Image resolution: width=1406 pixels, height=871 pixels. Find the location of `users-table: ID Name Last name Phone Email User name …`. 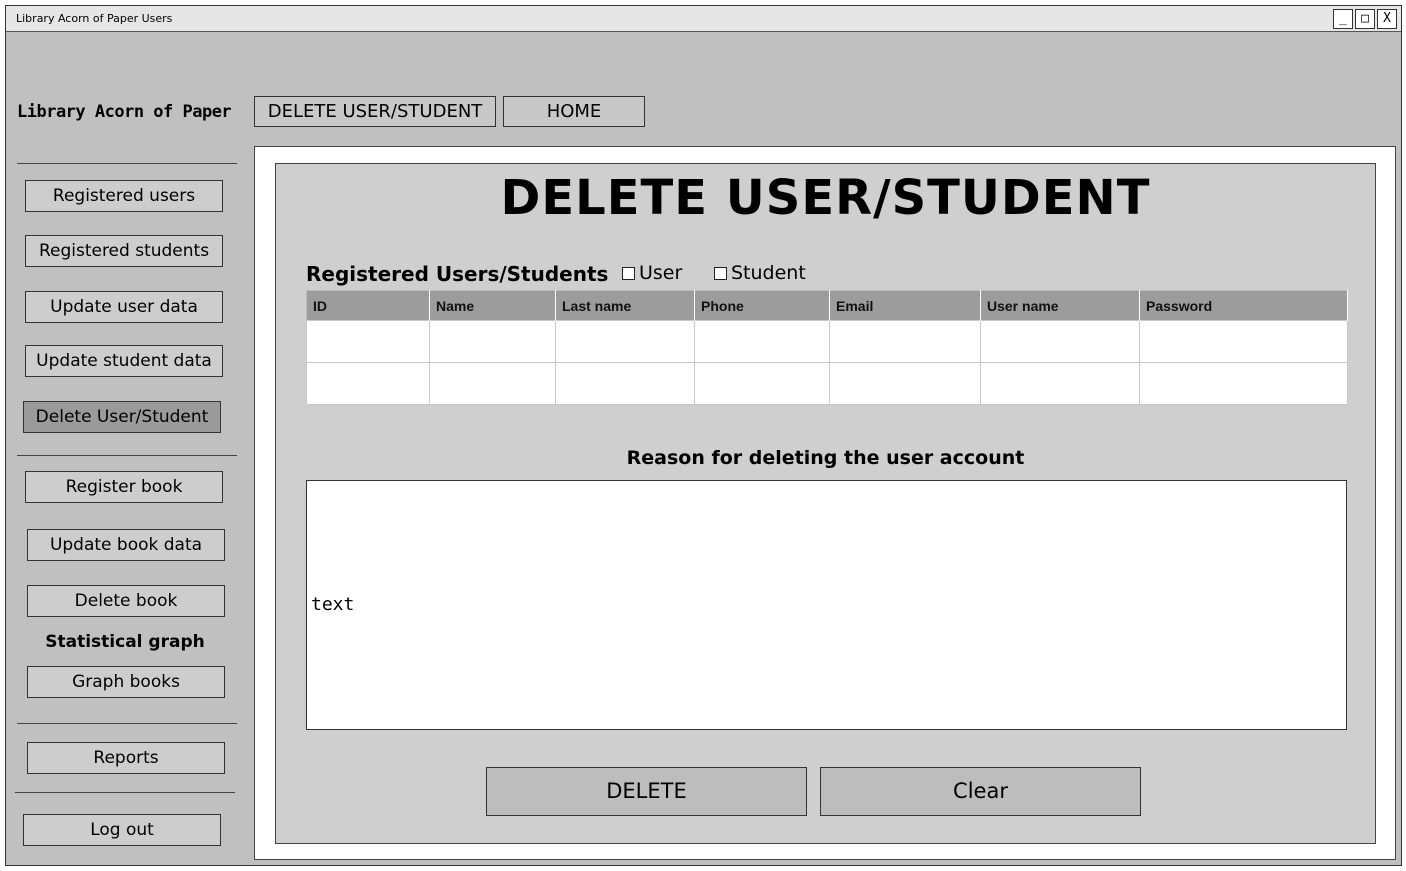

users-table: ID Name Last name Phone Email User name … is located at coordinates (827, 347).